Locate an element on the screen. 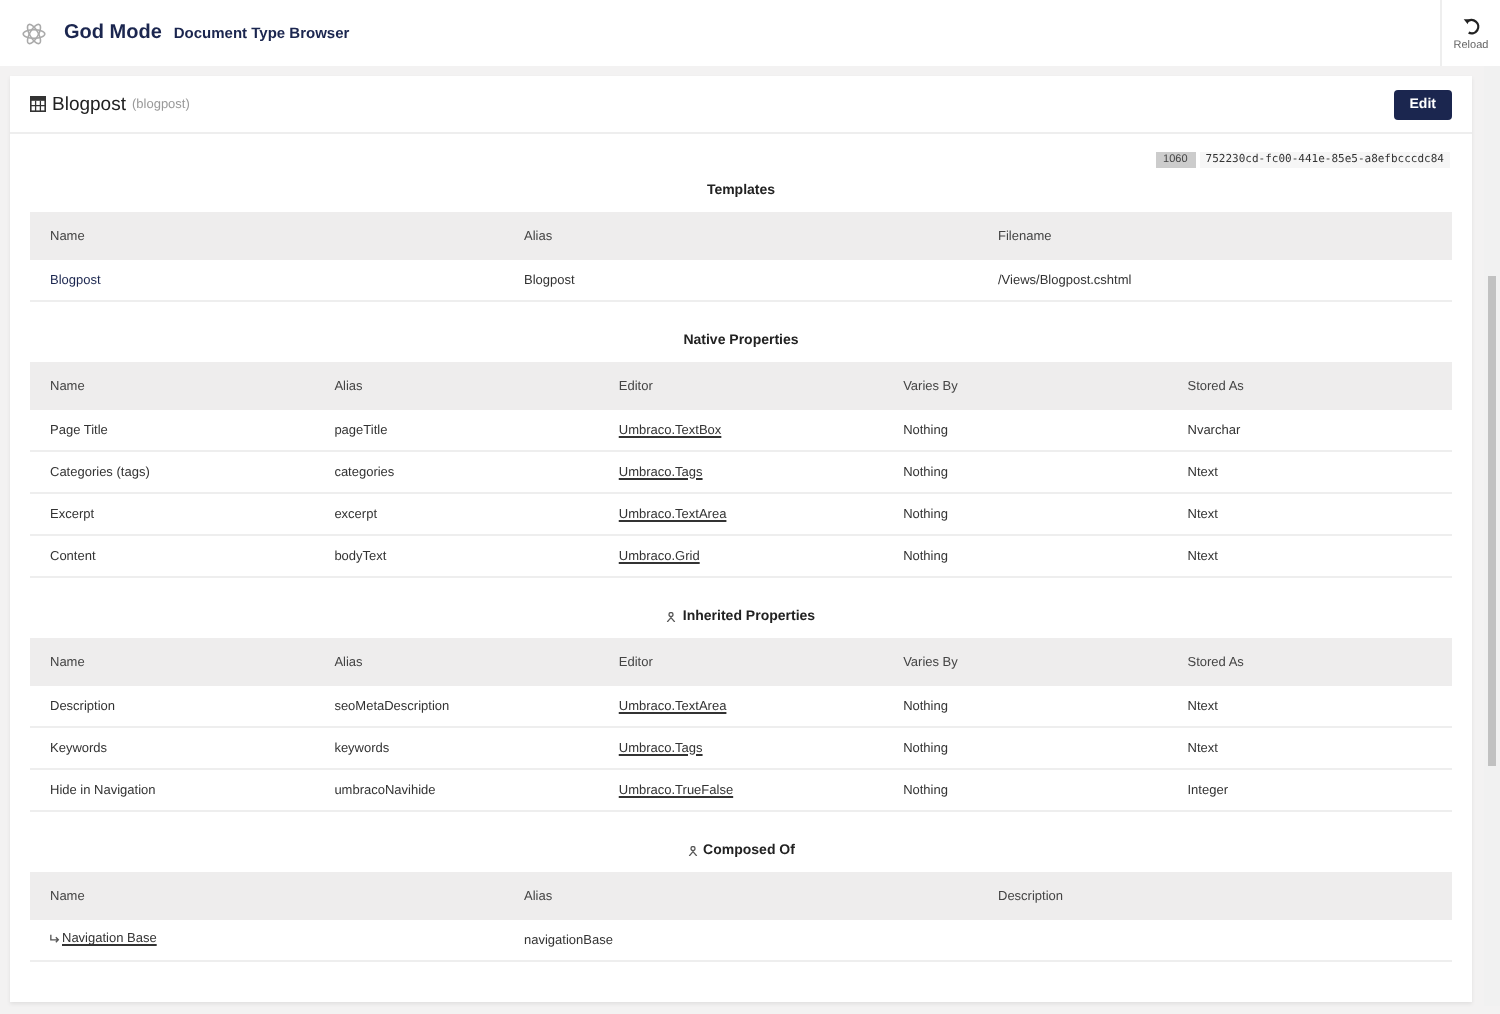  table-icon is located at coordinates (38, 104).